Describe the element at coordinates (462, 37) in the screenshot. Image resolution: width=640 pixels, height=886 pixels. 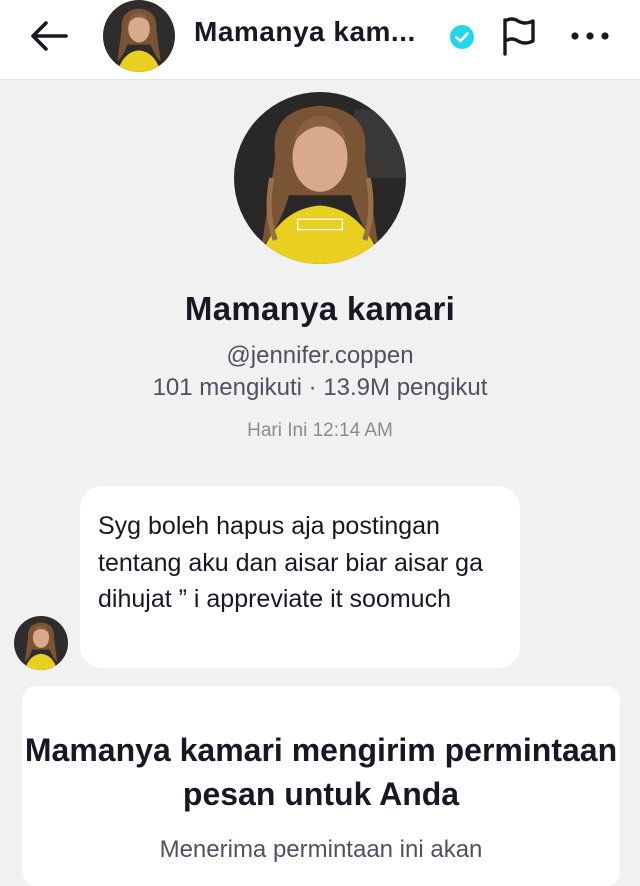
I see `verified-badge-icon` at that location.